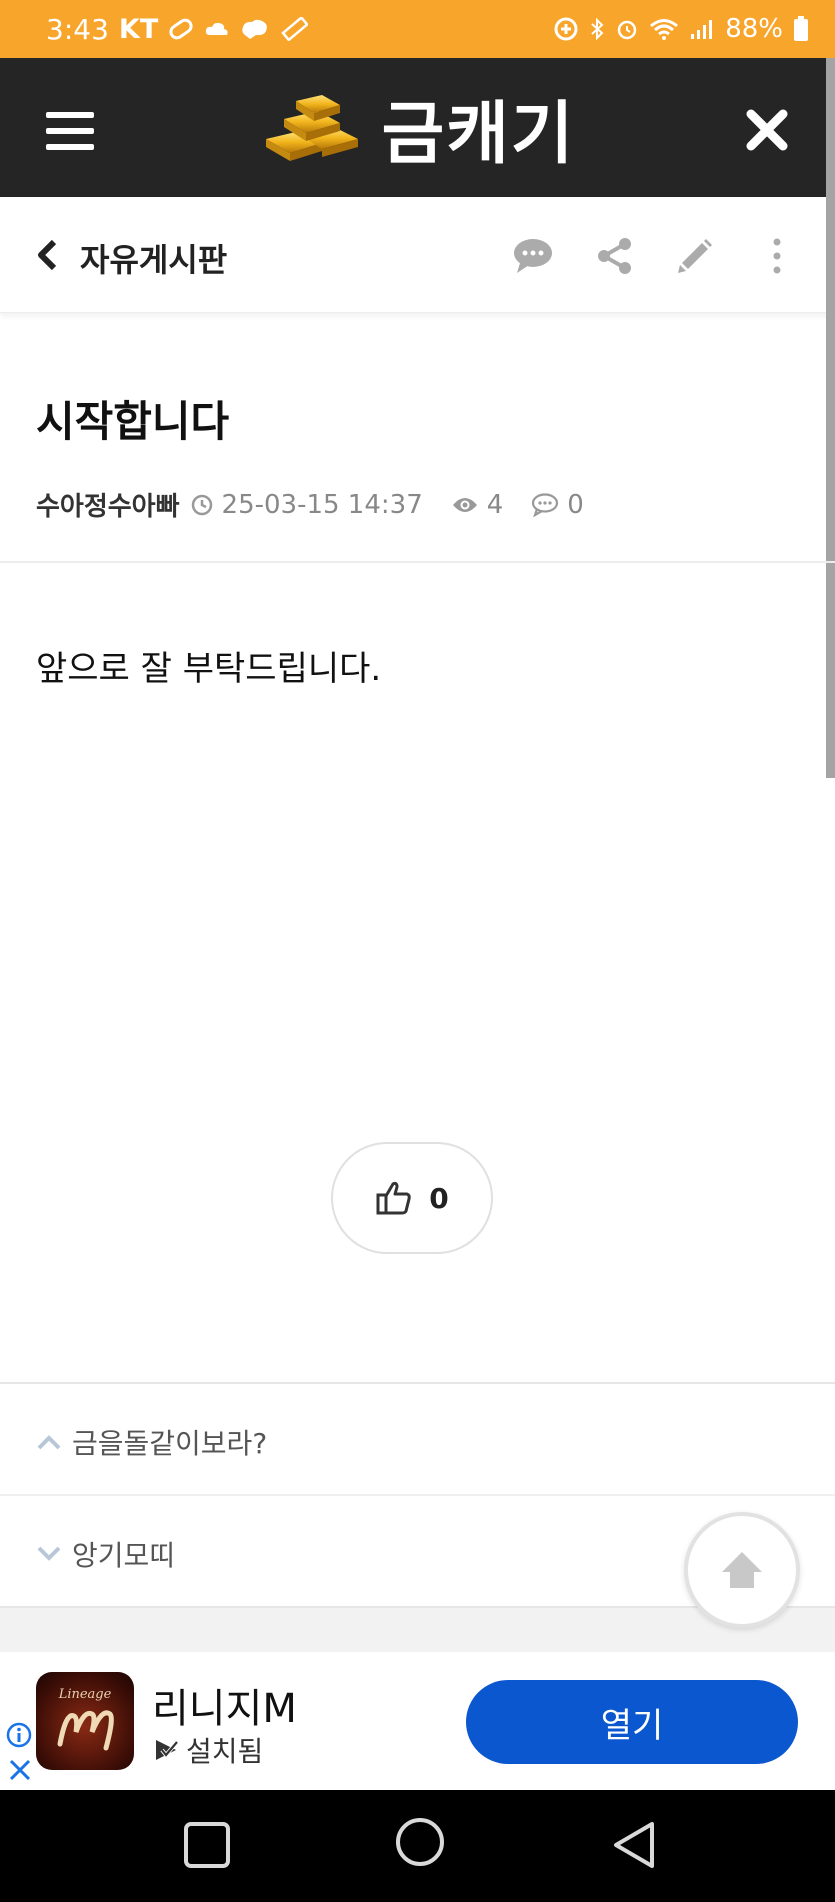 Image resolution: width=835 pixels, height=1902 pixels. Describe the element at coordinates (830, 418) in the screenshot. I see `scrollbar` at that location.